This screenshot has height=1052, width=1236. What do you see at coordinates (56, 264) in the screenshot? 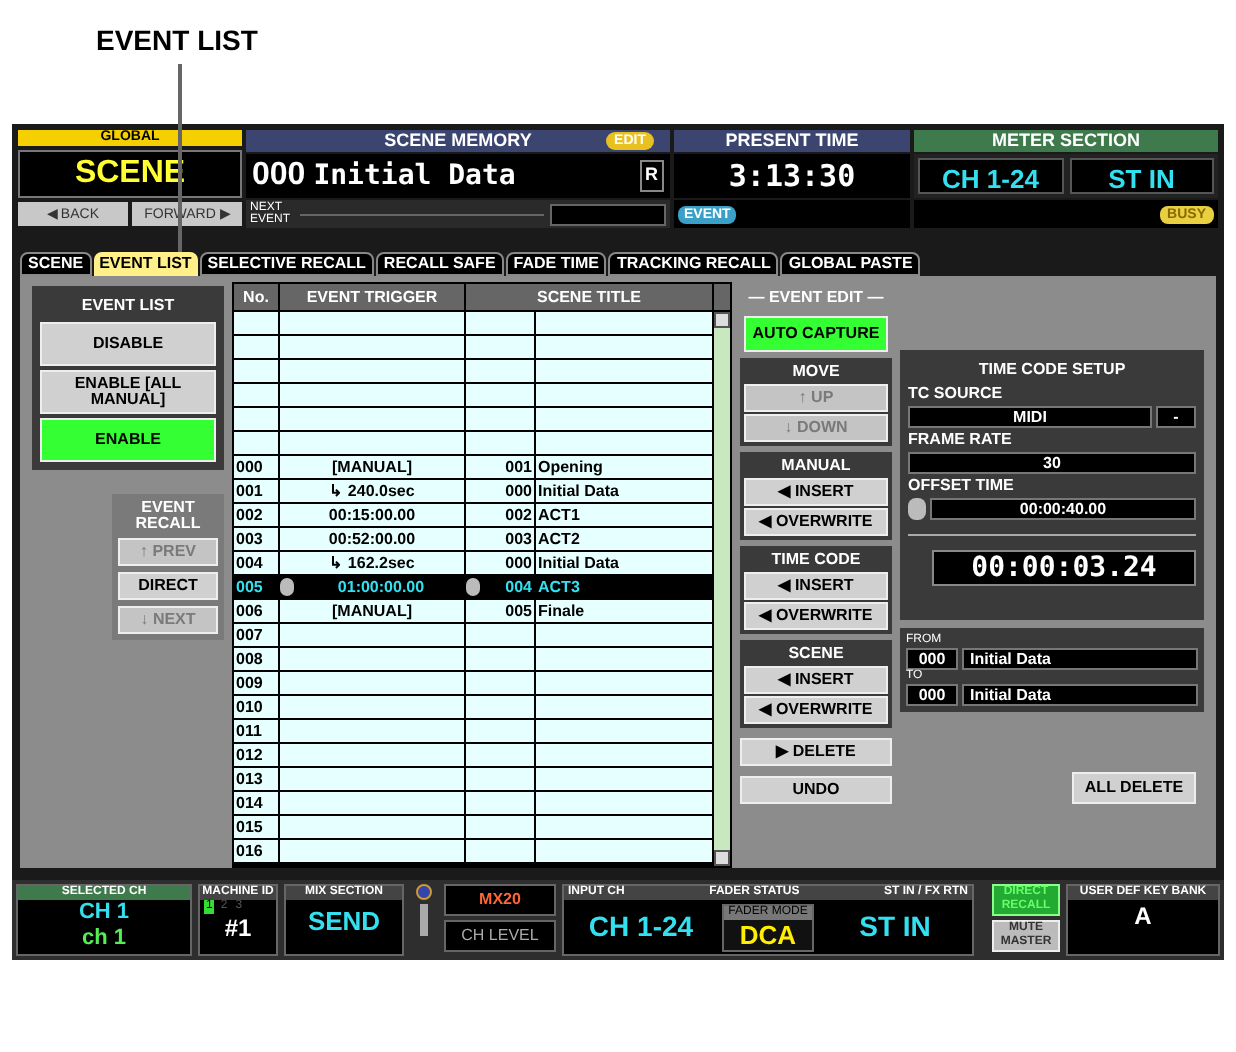
I see `tab: SCENE` at bounding box center [56, 264].